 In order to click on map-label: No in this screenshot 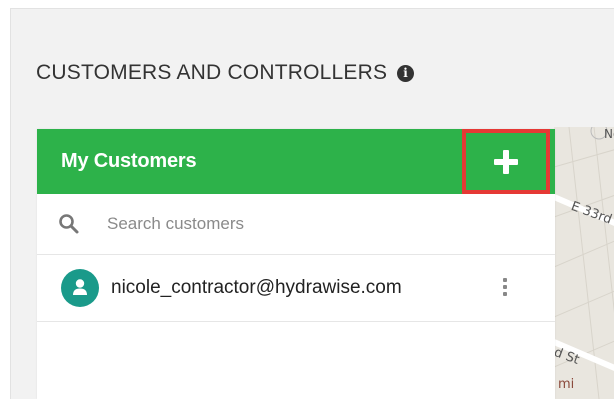, I will do `click(609, 134)`.